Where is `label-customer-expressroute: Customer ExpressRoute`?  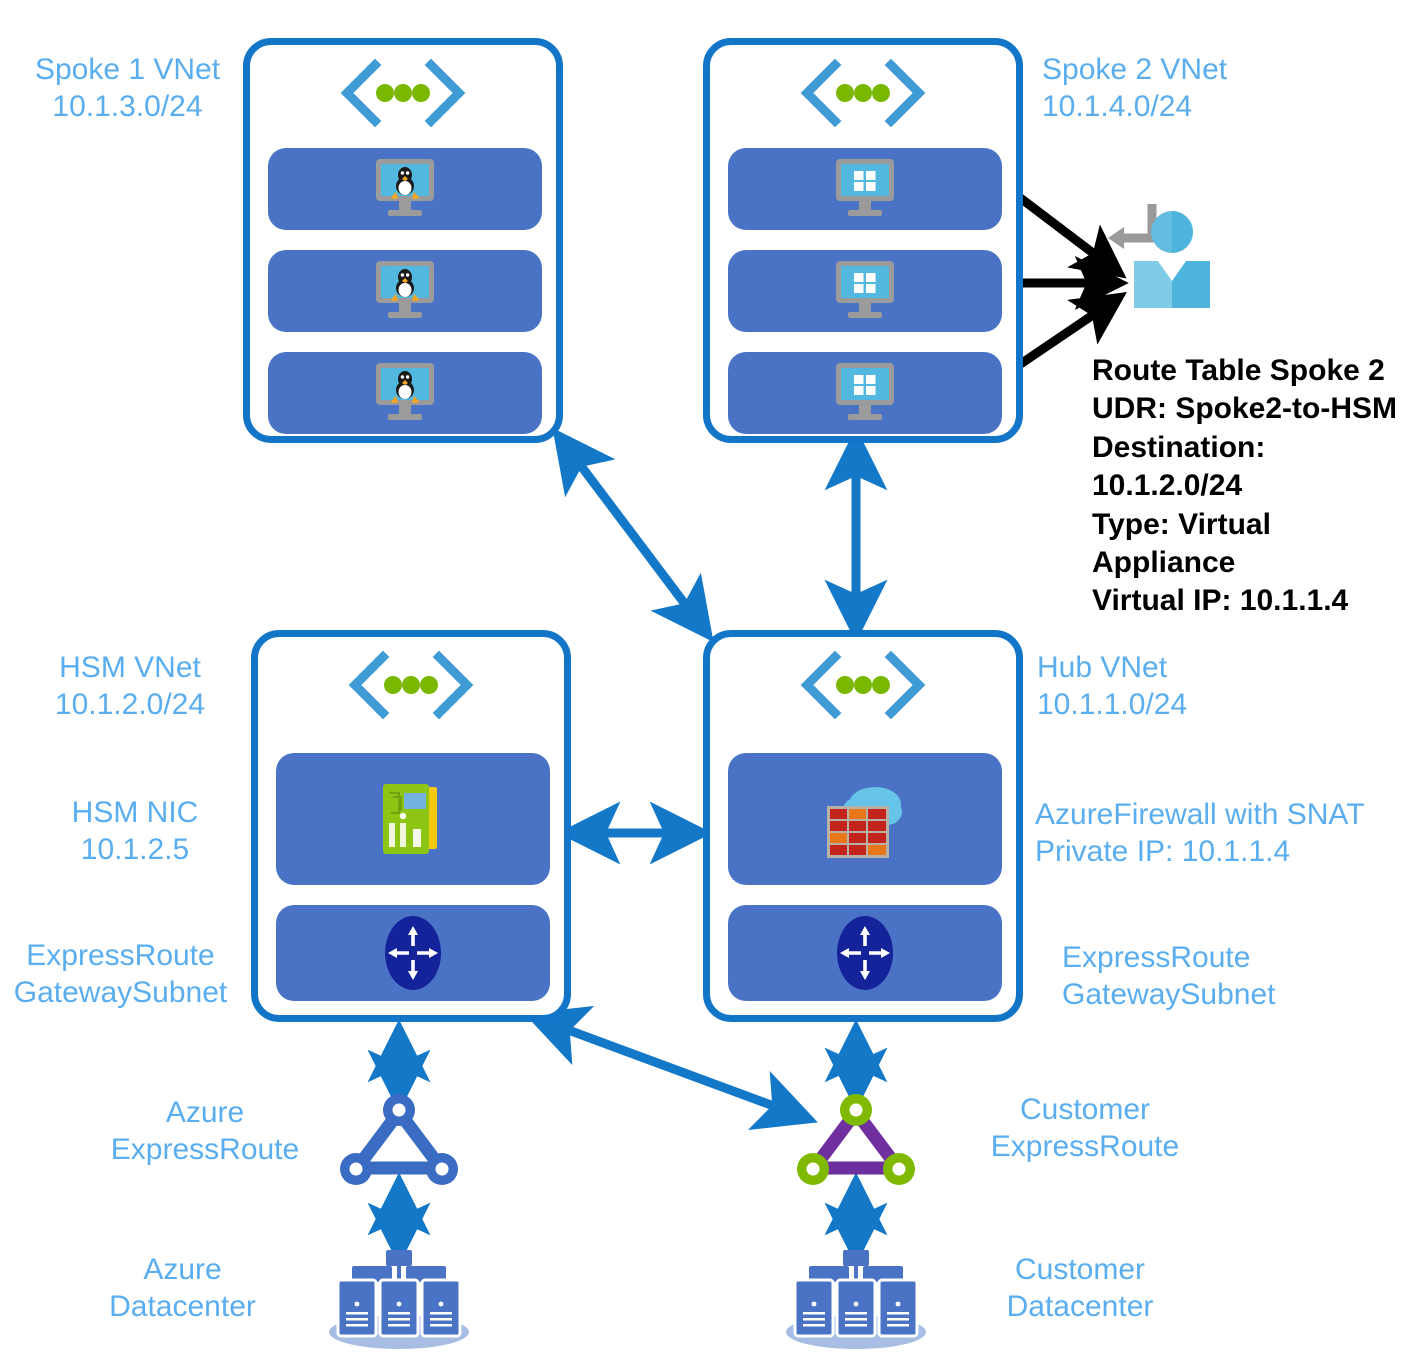
label-customer-expressroute: Customer ExpressRoute is located at coordinates (1085, 1128).